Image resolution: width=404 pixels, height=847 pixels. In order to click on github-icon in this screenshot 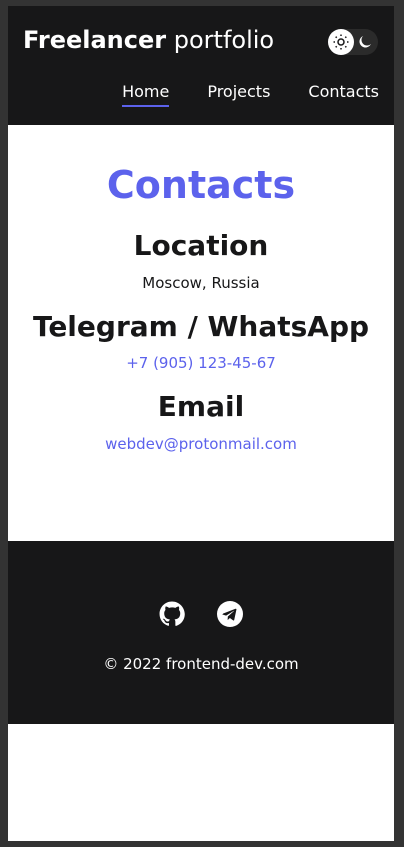, I will do `click(172, 614)`.